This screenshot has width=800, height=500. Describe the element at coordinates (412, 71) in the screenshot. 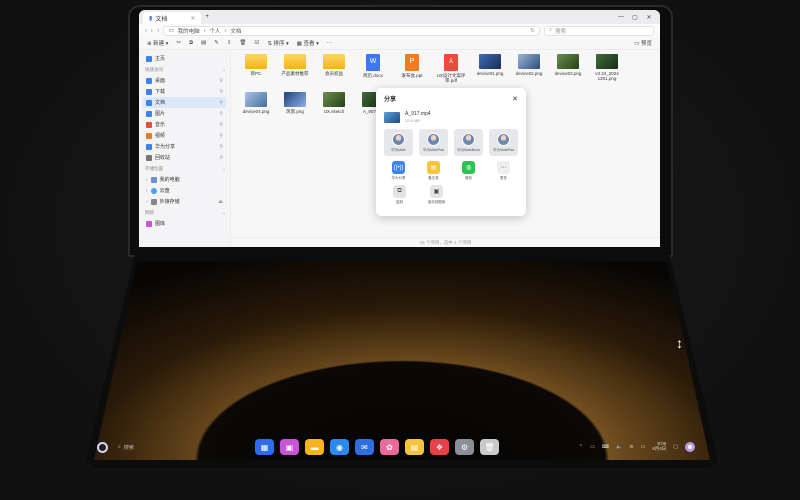

I see `file-item: P 发布会.ppt` at that location.